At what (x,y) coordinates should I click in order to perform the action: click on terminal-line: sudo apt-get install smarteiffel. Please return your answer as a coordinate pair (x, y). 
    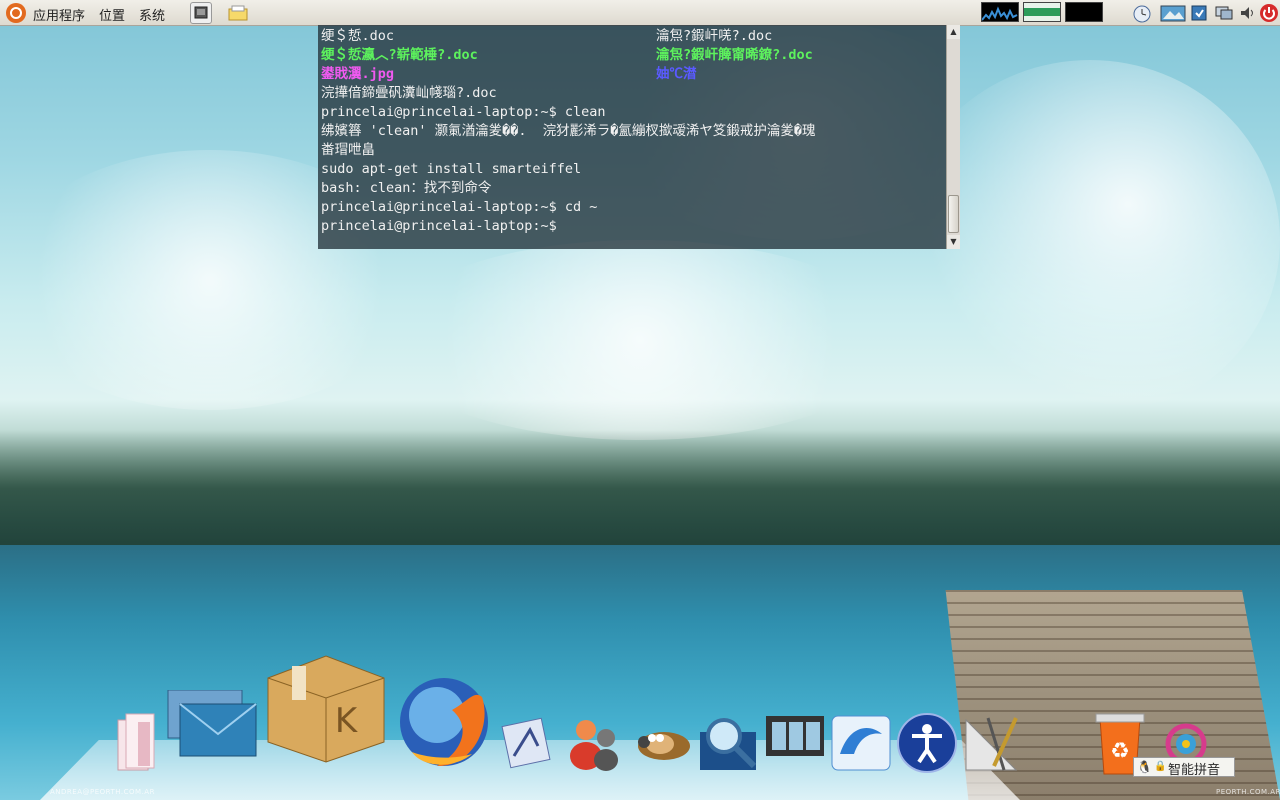
    Looking at the image, I should click on (451, 169).